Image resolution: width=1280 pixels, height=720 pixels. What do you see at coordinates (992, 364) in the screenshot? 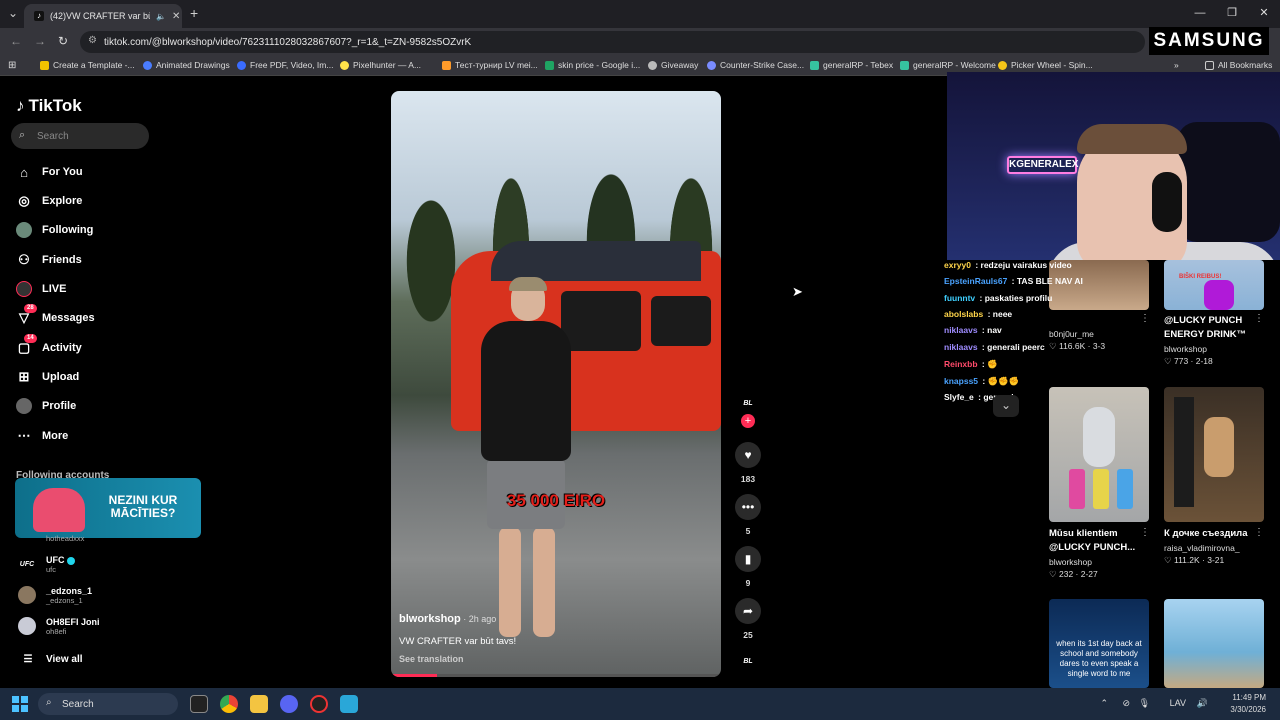
I see `emote-icon: ✊` at bounding box center [992, 364].